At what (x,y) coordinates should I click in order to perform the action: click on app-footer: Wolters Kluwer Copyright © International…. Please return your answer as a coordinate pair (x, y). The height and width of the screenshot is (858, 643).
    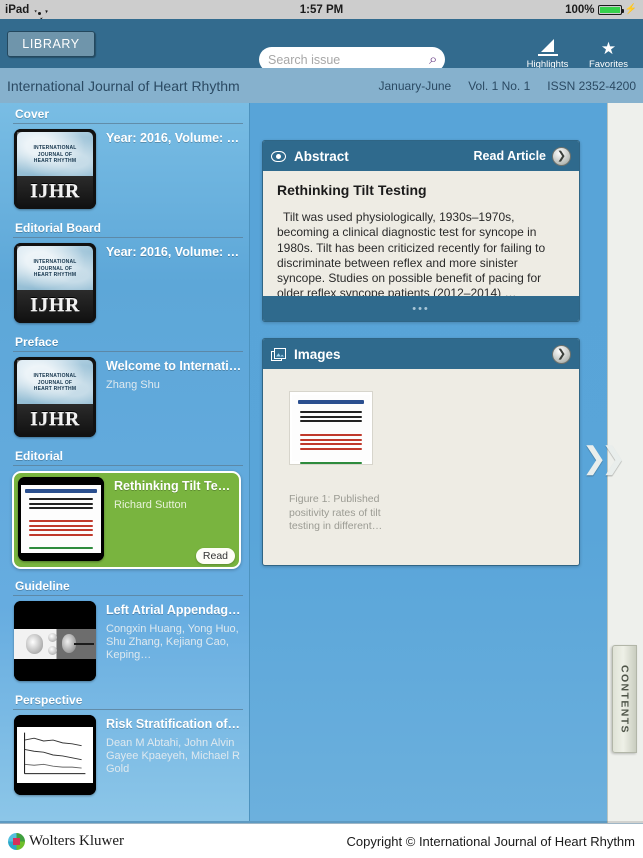
    Looking at the image, I should click on (321, 840).